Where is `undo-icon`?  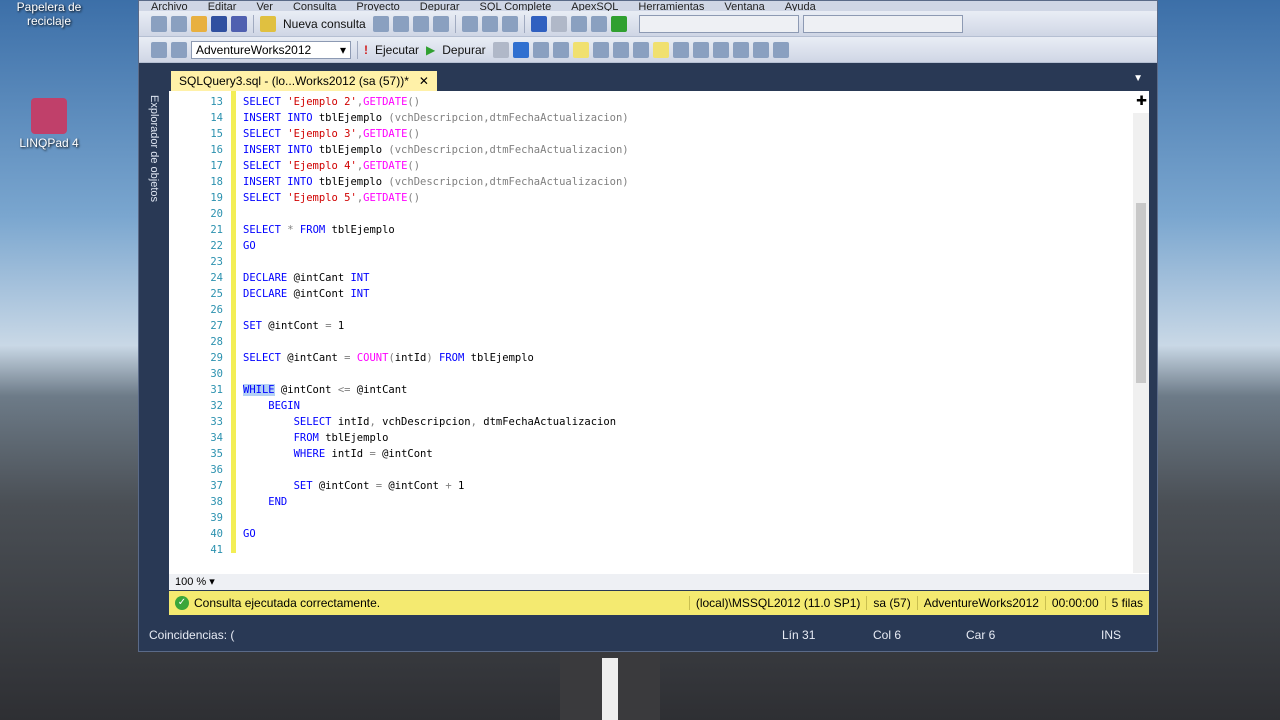 undo-icon is located at coordinates (538, 23).